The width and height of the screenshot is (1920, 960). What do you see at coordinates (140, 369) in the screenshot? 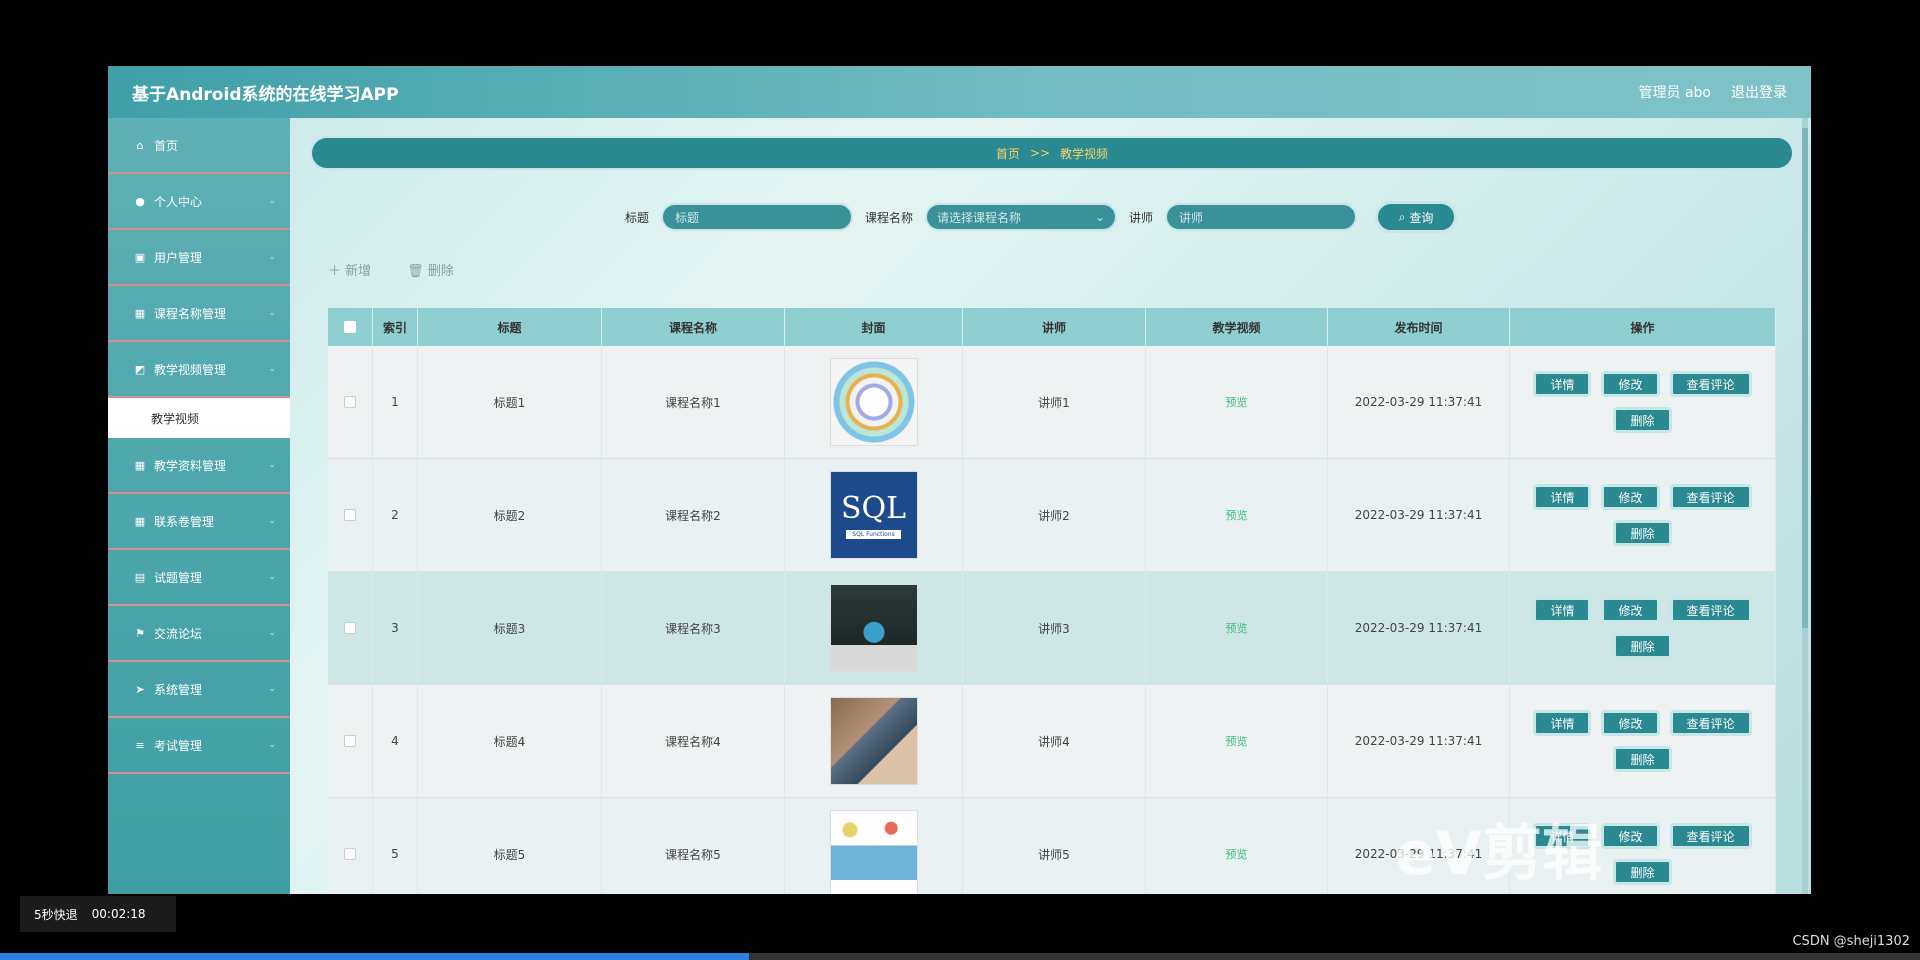
I see `folder-icon: ◩` at bounding box center [140, 369].